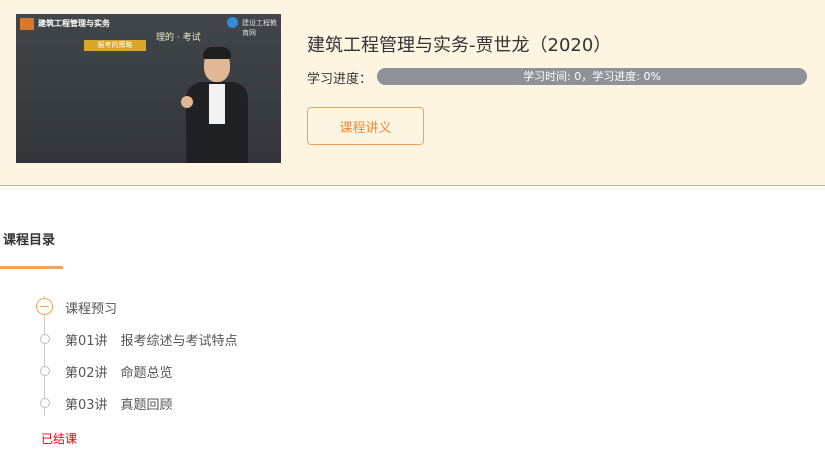 The width and height of the screenshot is (825, 459). I want to click on board-chip: 报考的策略, so click(115, 45).